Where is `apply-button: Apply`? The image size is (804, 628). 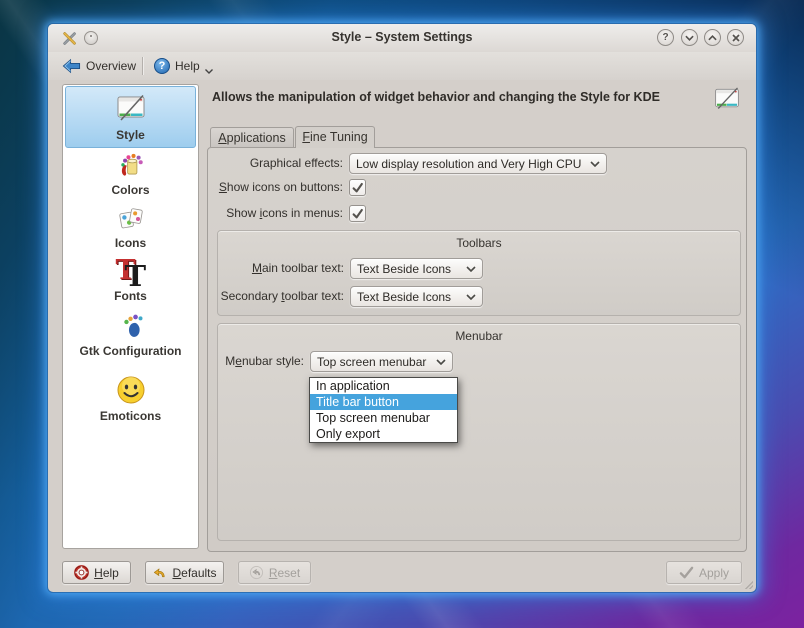
apply-button: Apply is located at coordinates (704, 572).